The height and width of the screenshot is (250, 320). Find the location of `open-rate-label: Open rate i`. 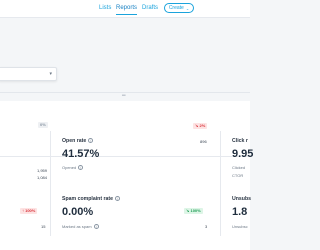

open-rate-label: Open rate i is located at coordinates (78, 141).